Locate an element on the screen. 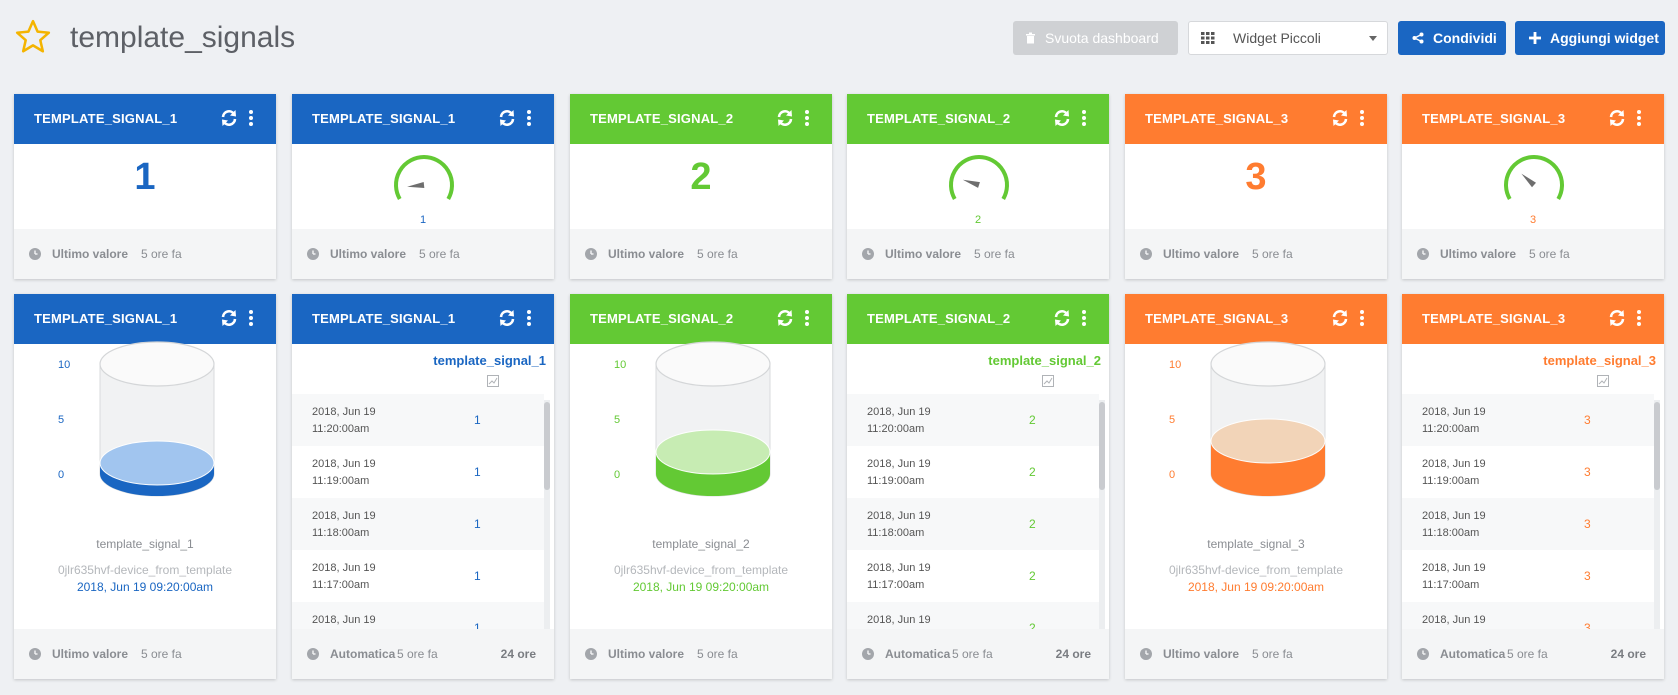 The width and height of the screenshot is (1678, 695). table-row: 2018, Jun 19 11:19:00am 1 is located at coordinates (418, 472).